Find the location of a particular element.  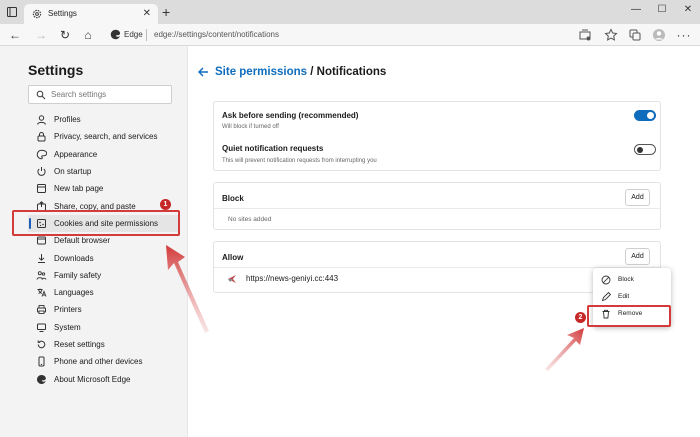

breadcrumb-site-permissions: Site permissions is located at coordinates (261, 72).